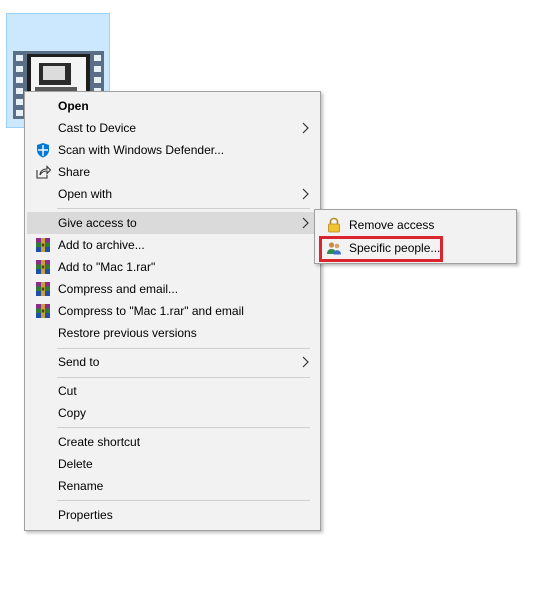  Describe the element at coordinates (72, 413) in the screenshot. I see `menu-item-label: Copy` at that location.